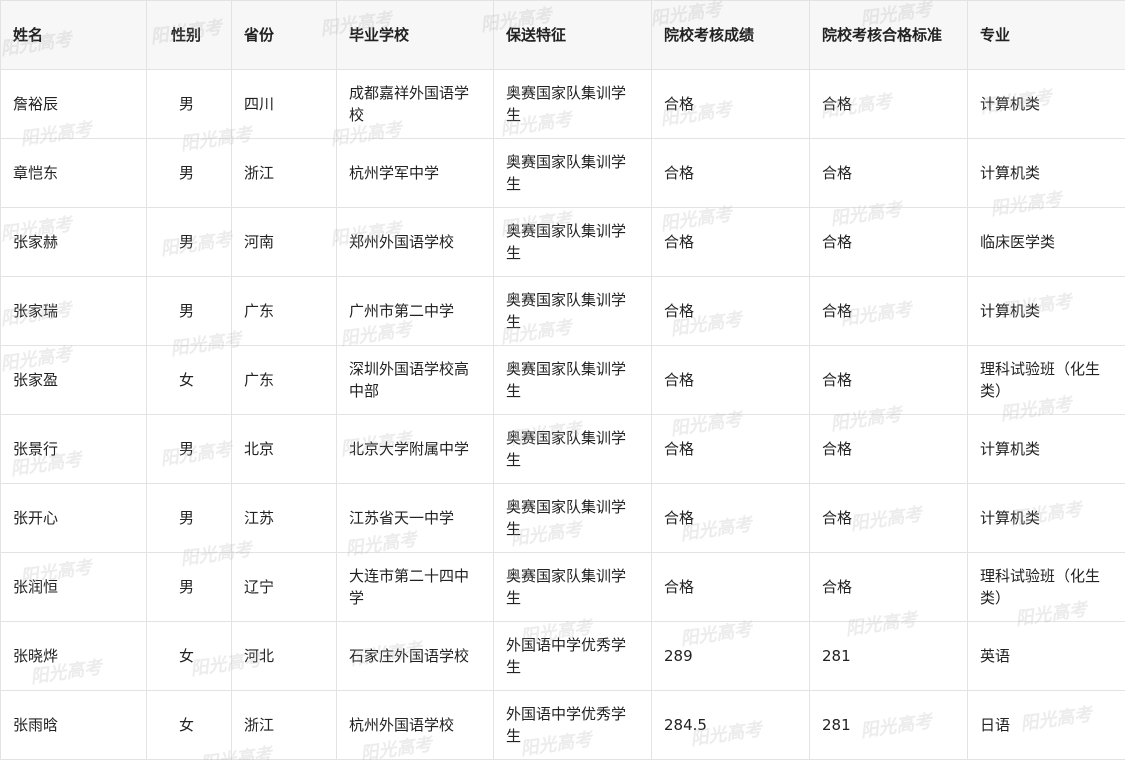 This screenshot has width=1125, height=760. Describe the element at coordinates (415, 380) in the screenshot. I see `cell-school: 深圳外国语学校高中部` at that location.